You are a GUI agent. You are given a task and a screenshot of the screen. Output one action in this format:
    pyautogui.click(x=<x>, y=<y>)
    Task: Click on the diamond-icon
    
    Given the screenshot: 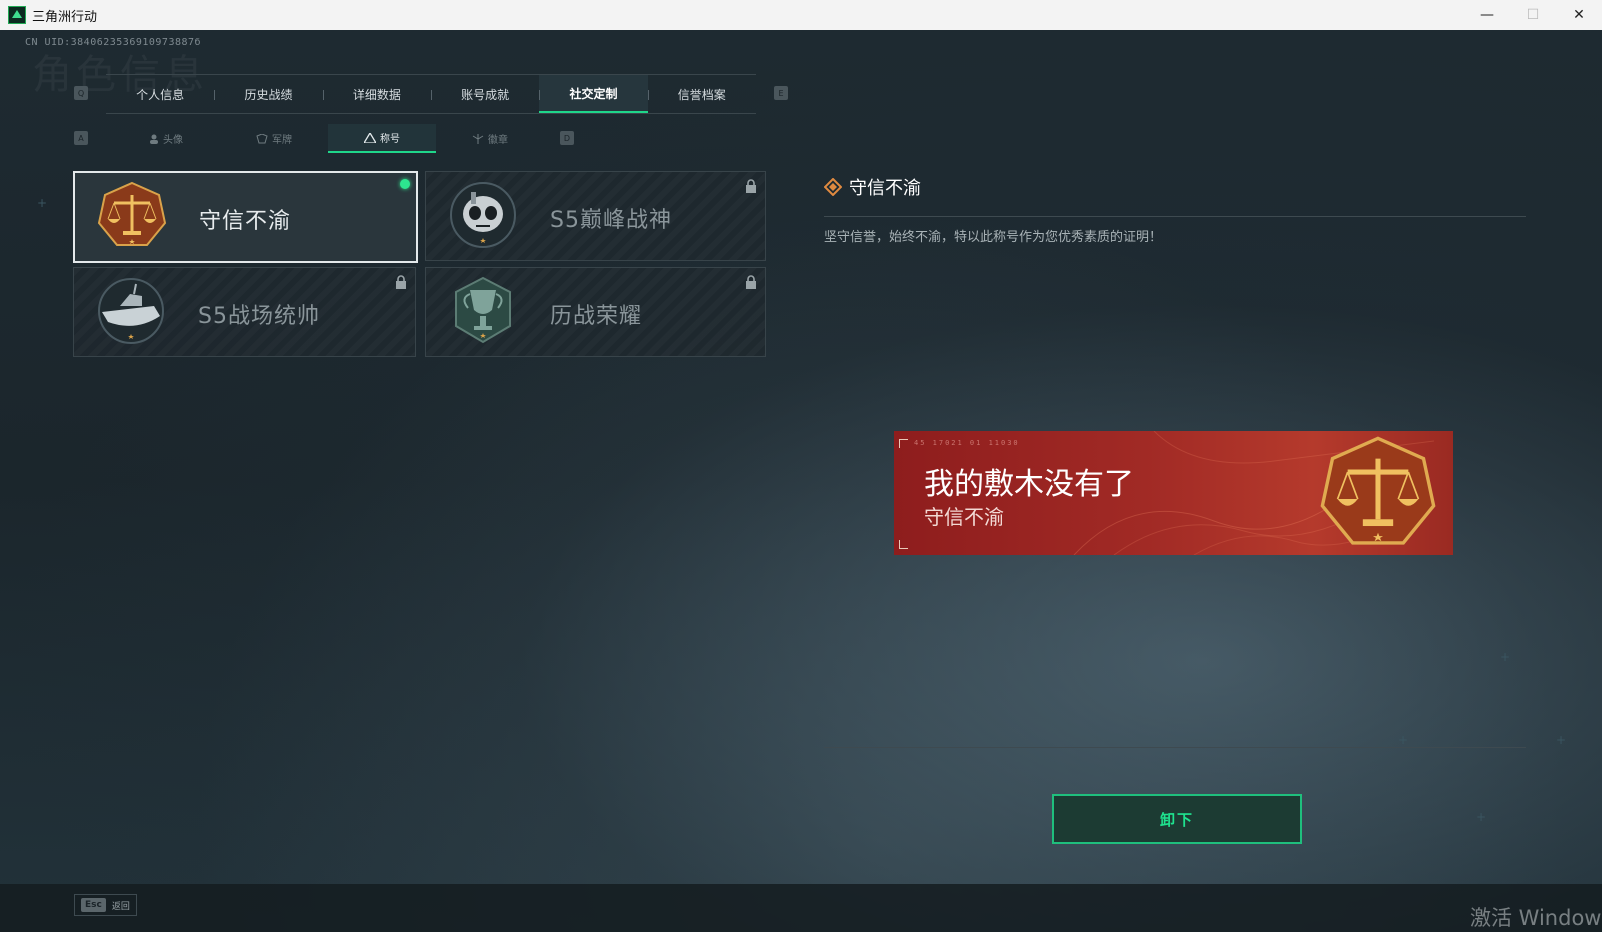 What is the action you would take?
    pyautogui.click(x=833, y=187)
    